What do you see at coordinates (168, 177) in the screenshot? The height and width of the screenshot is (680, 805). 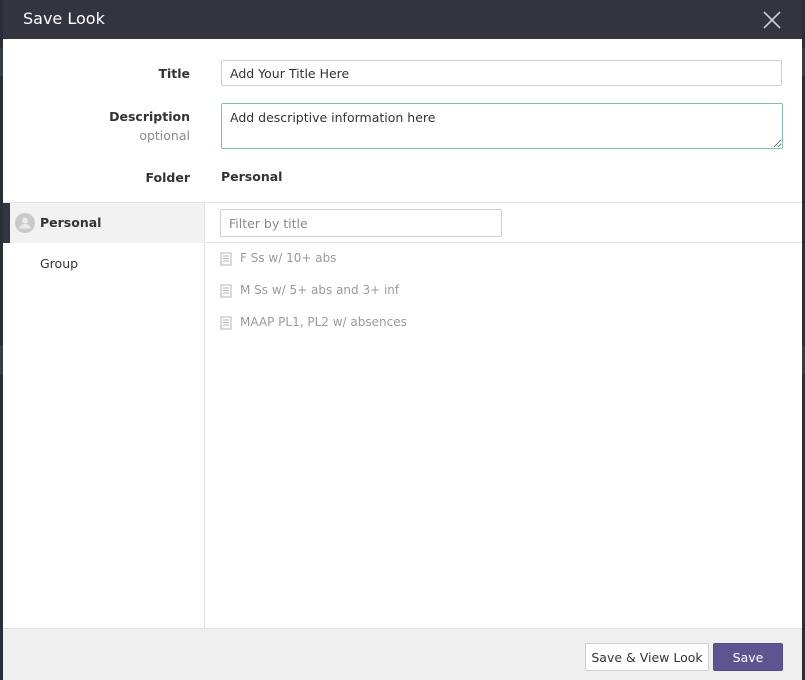 I see `folder-label: Folder` at bounding box center [168, 177].